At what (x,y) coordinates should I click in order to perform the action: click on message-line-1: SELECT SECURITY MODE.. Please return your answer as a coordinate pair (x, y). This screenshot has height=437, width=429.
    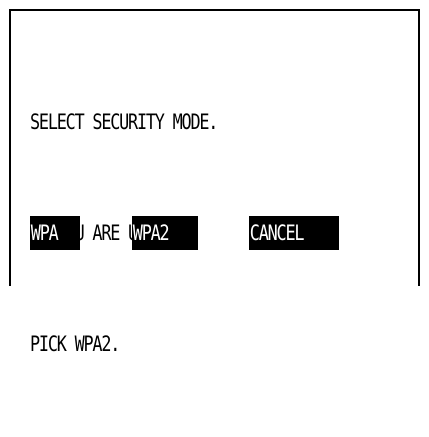
    Looking at the image, I should click on (124, 122).